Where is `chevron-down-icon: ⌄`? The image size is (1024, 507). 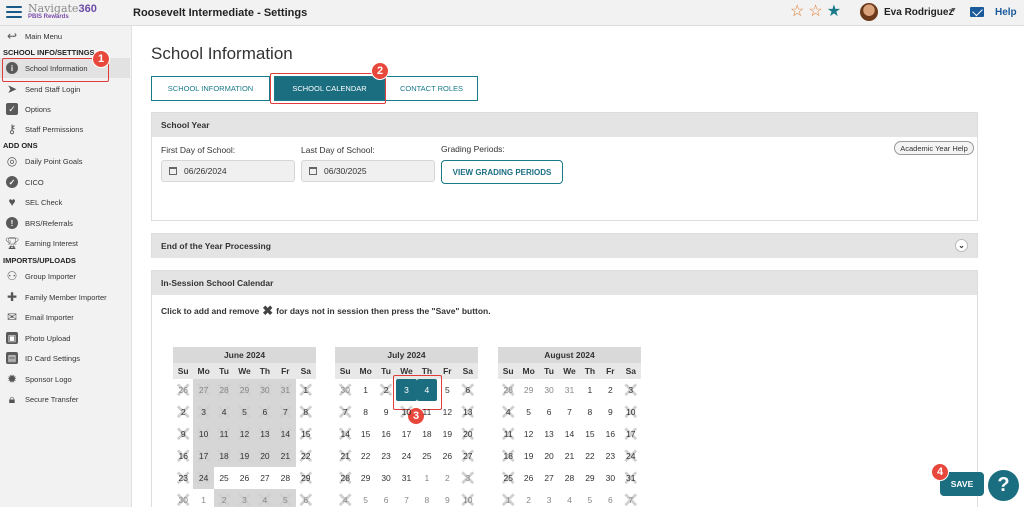 chevron-down-icon: ⌄ is located at coordinates (961, 245).